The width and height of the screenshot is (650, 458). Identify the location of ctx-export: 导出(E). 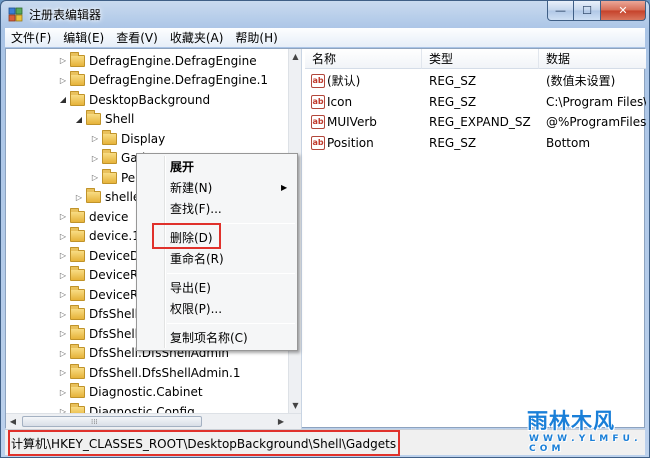
(190, 288).